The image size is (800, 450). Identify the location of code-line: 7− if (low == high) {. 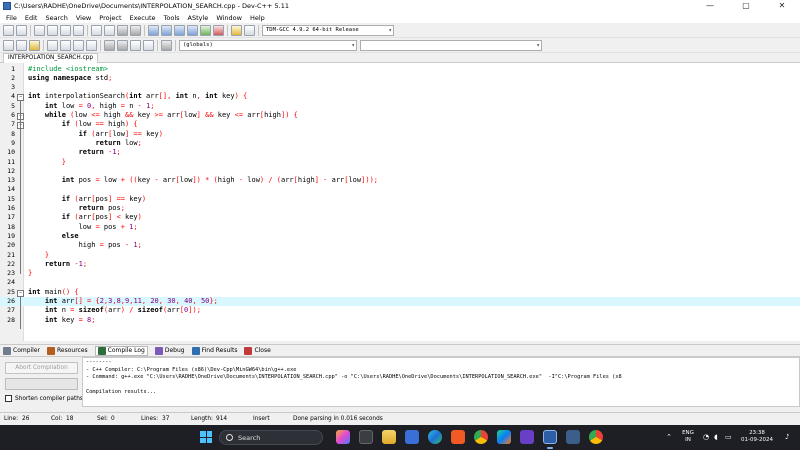
(400, 125).